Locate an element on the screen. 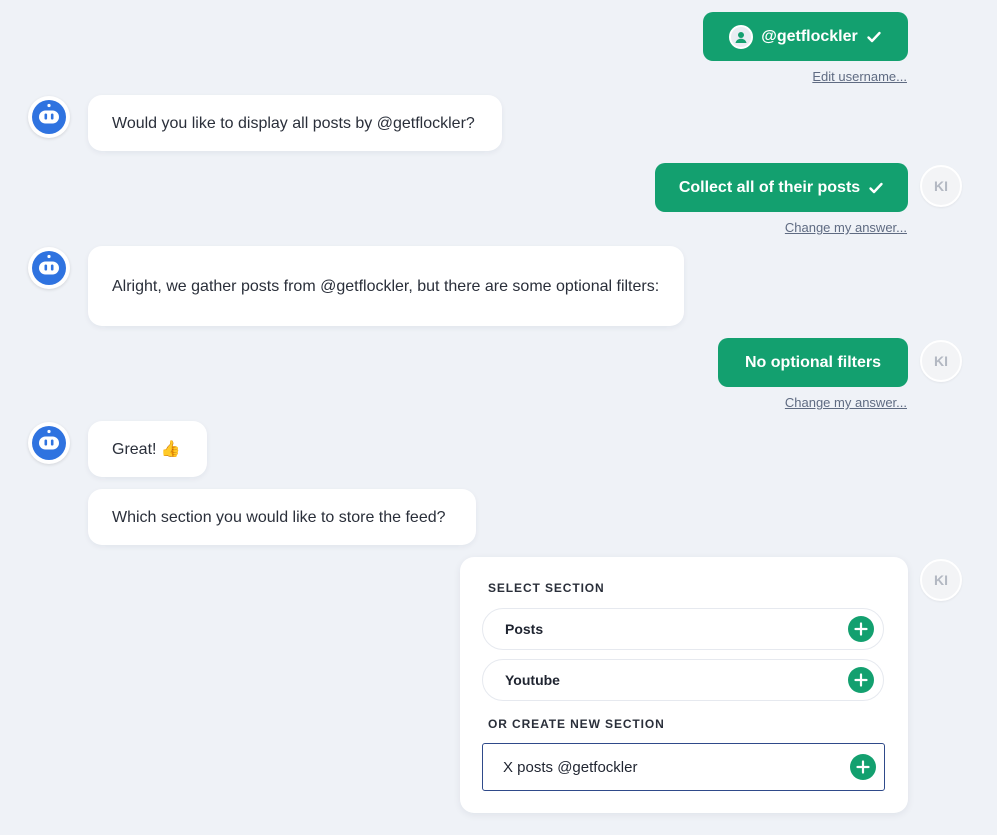 Image resolution: width=997 pixels, height=835 pixels. select-section-heading: SELECT SECTION is located at coordinates (546, 588).